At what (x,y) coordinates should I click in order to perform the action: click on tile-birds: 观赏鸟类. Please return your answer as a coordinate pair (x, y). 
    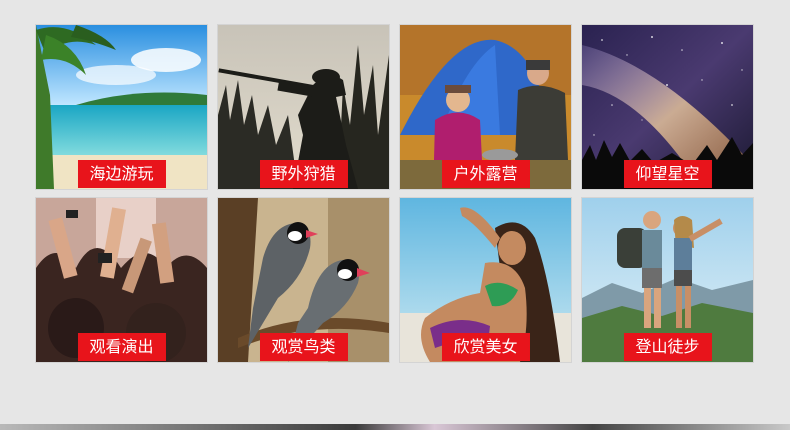
    Looking at the image, I should click on (303, 280).